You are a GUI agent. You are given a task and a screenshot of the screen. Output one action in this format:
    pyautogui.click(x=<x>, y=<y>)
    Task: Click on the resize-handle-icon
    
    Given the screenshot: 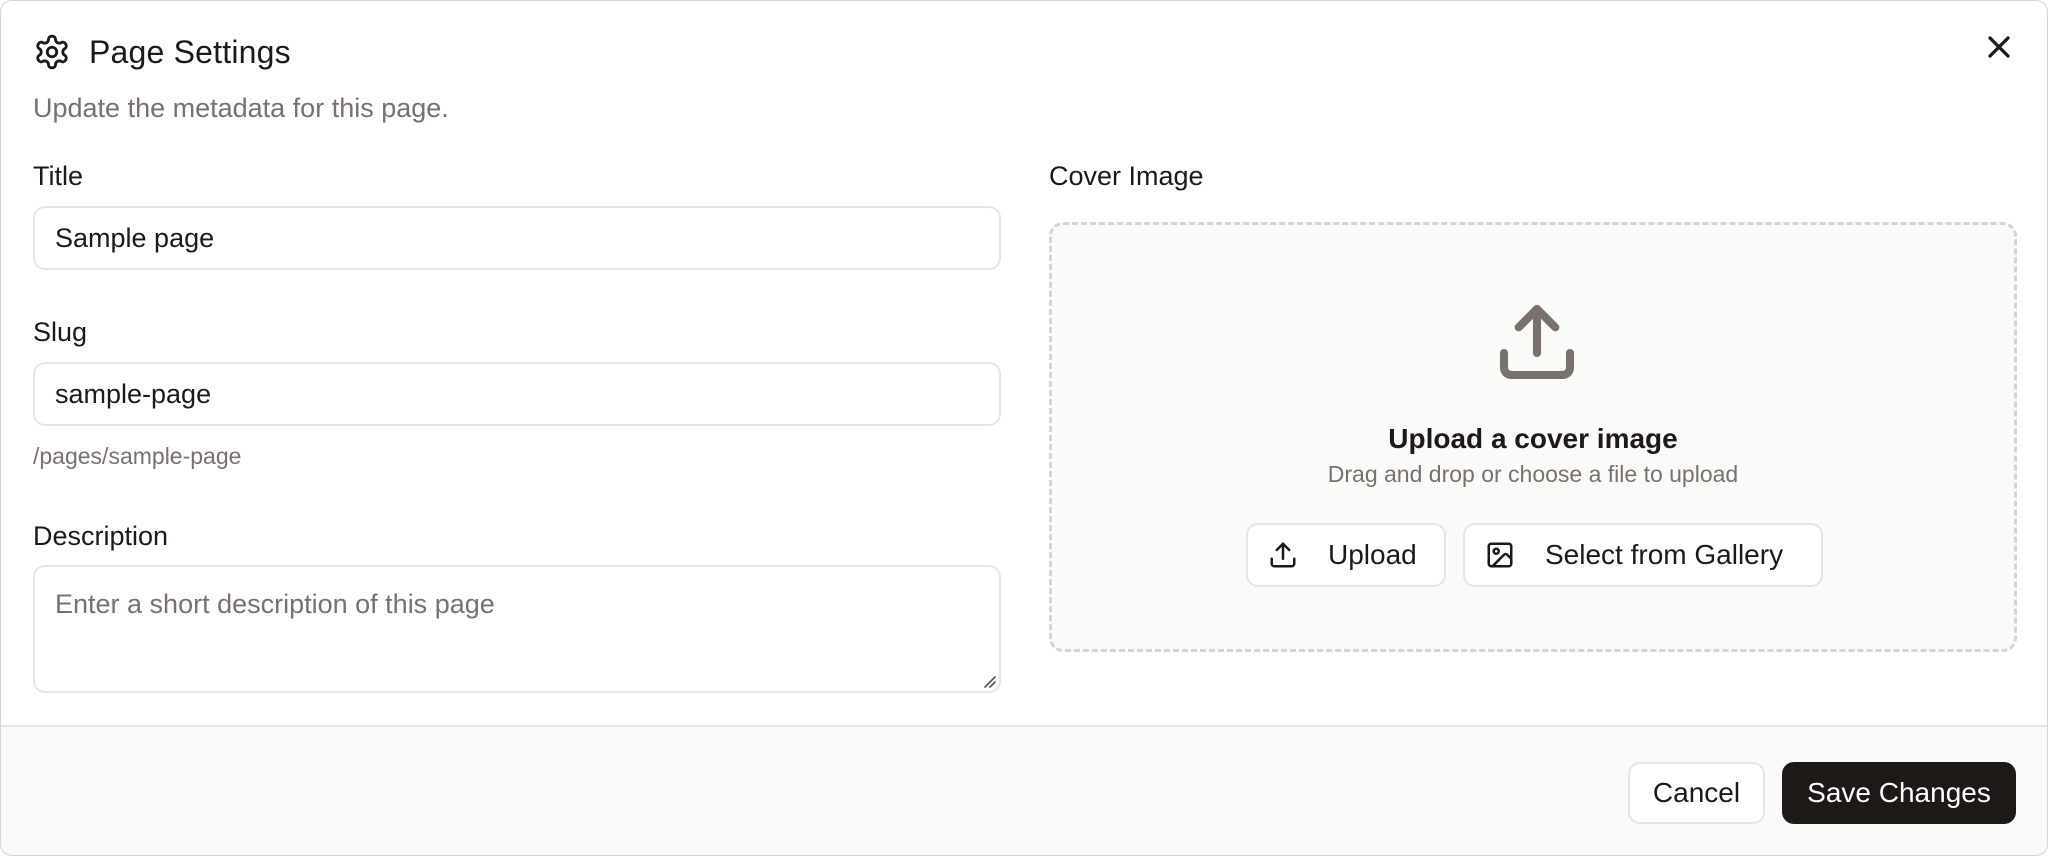 What is the action you would take?
    pyautogui.click(x=989, y=681)
    